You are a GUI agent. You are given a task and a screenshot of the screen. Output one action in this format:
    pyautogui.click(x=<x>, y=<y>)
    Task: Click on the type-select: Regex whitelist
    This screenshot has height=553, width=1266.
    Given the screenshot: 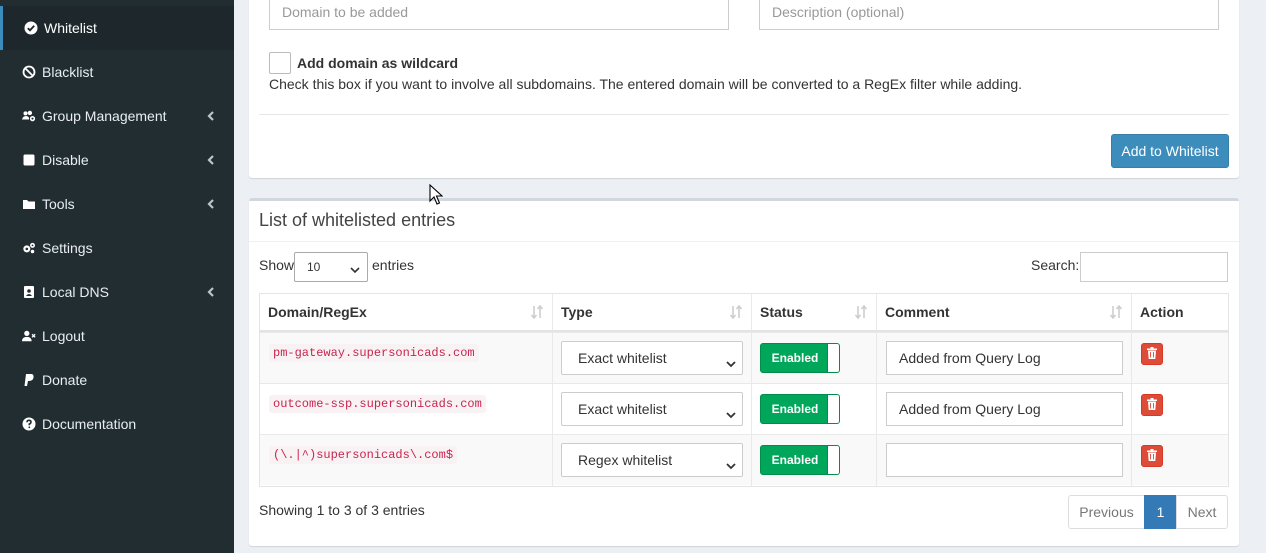 What is the action you would take?
    pyautogui.click(x=652, y=460)
    